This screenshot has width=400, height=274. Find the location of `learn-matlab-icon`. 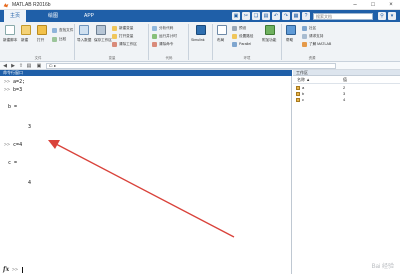

learn-matlab-icon is located at coordinates (304, 44).